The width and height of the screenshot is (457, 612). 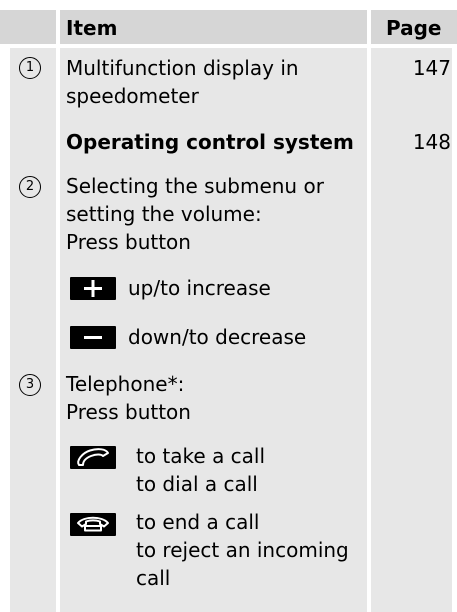 I want to click on item-text-line: to take a call, so click(x=201, y=456).